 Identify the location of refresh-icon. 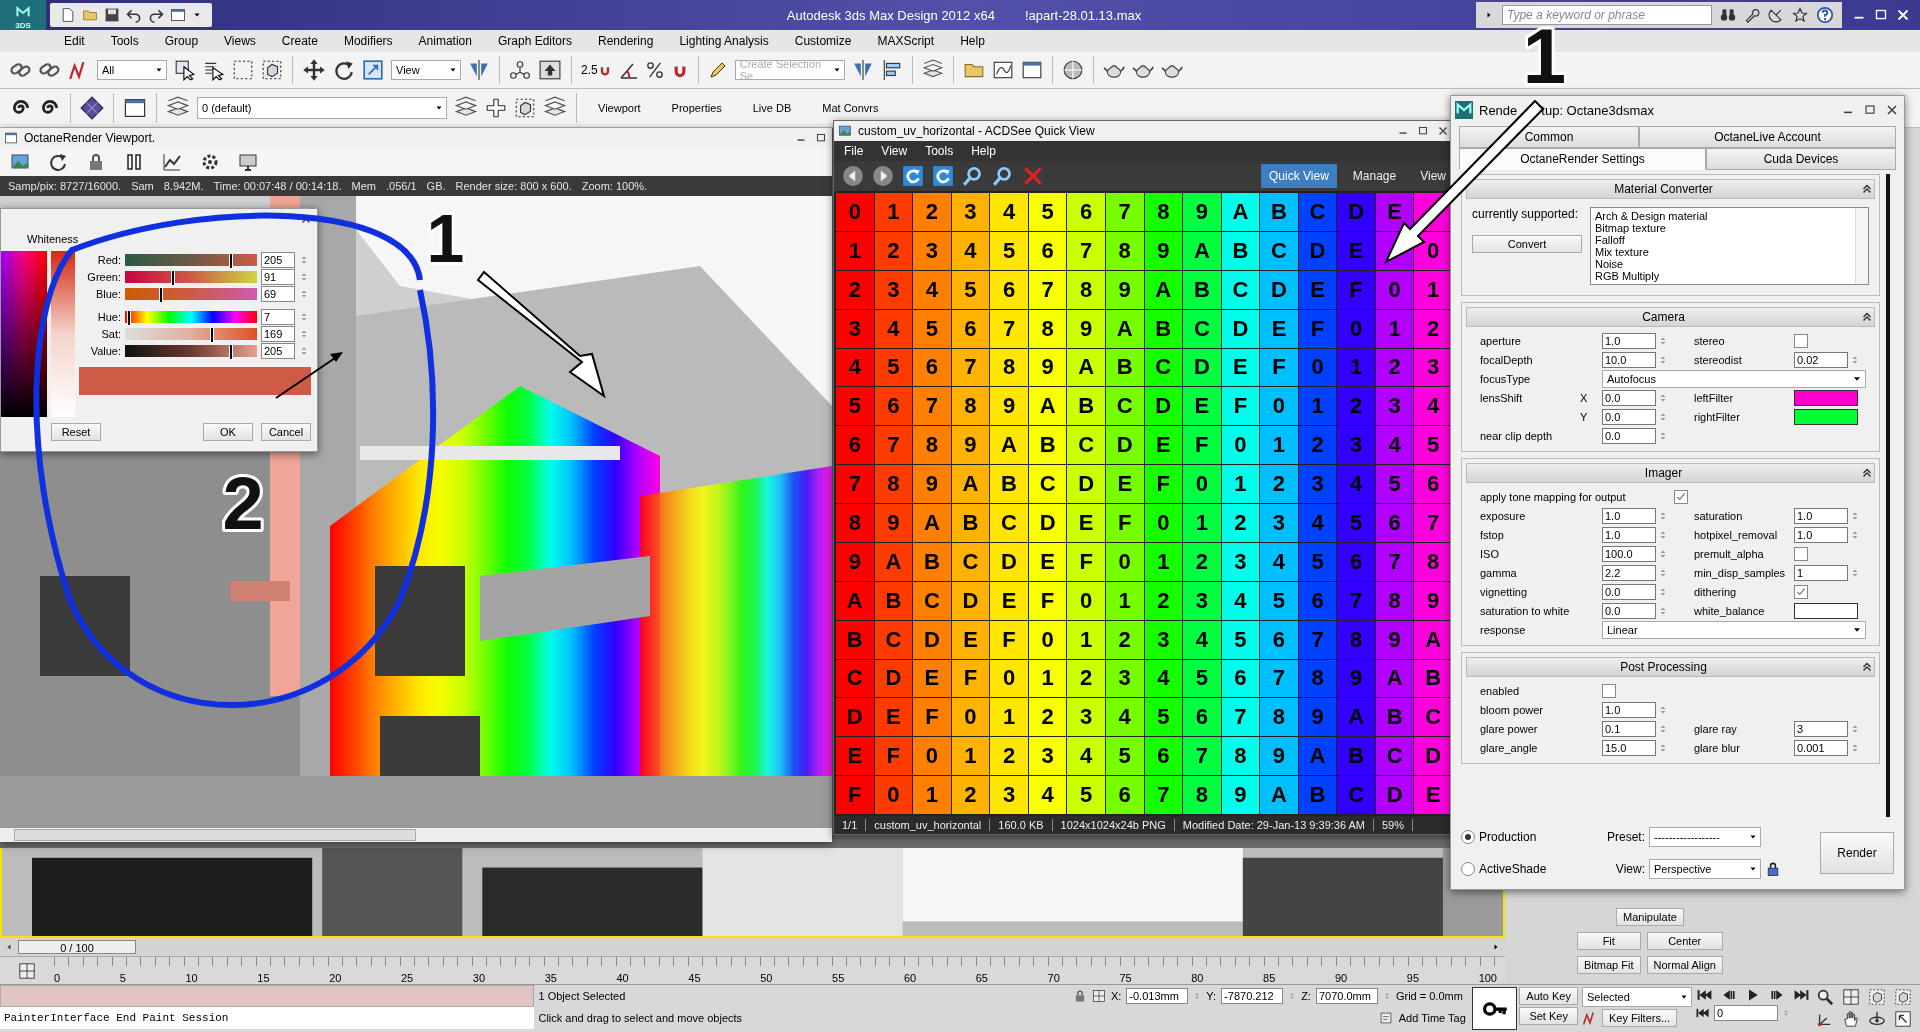
(58, 162).